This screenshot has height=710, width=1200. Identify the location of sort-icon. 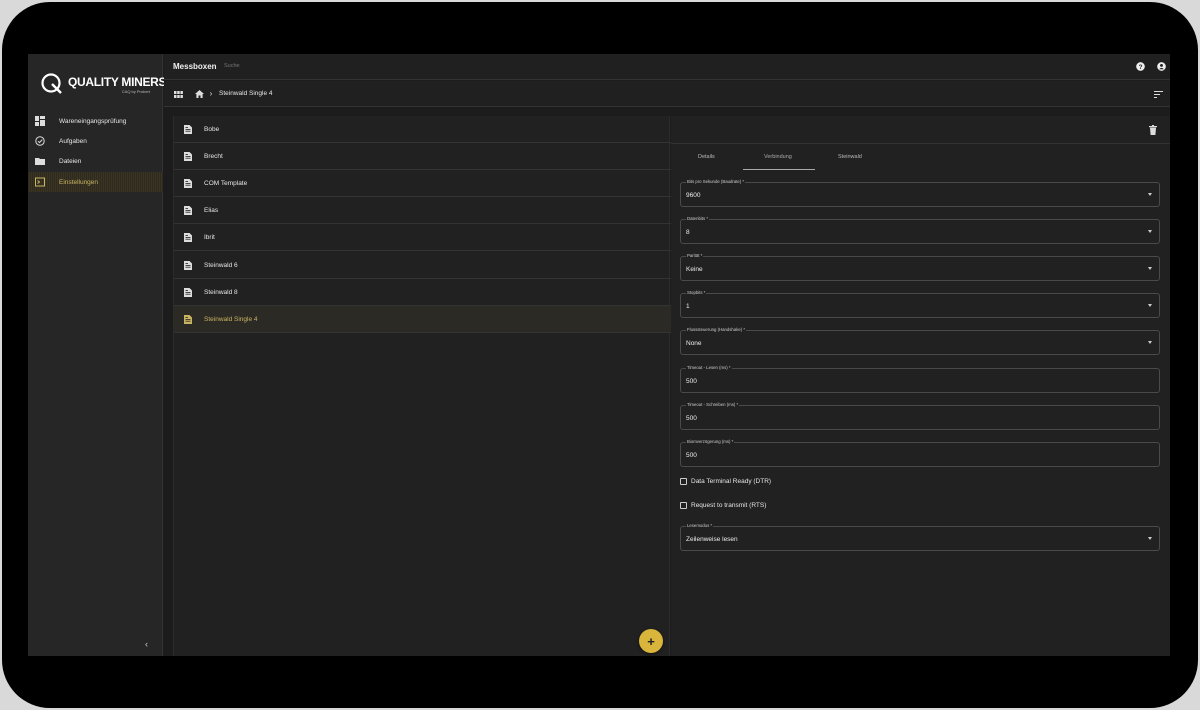
(1158, 94).